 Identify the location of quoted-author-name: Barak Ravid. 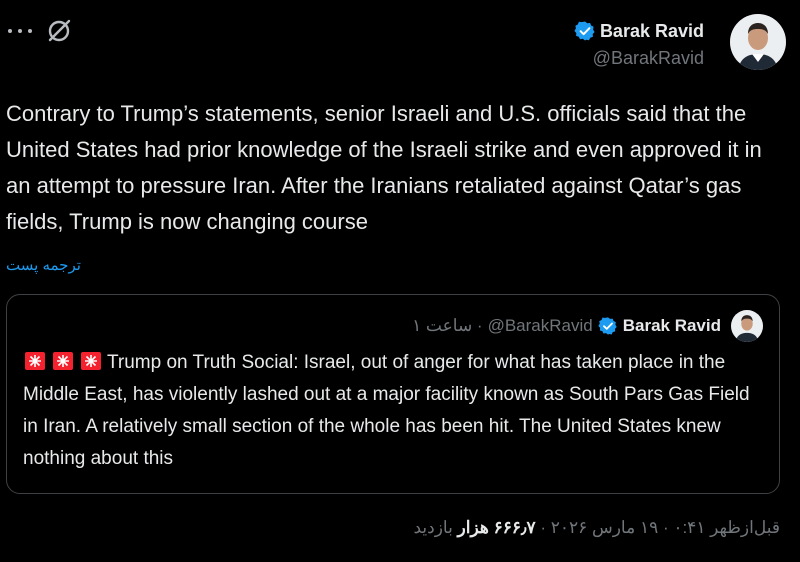
(671, 325).